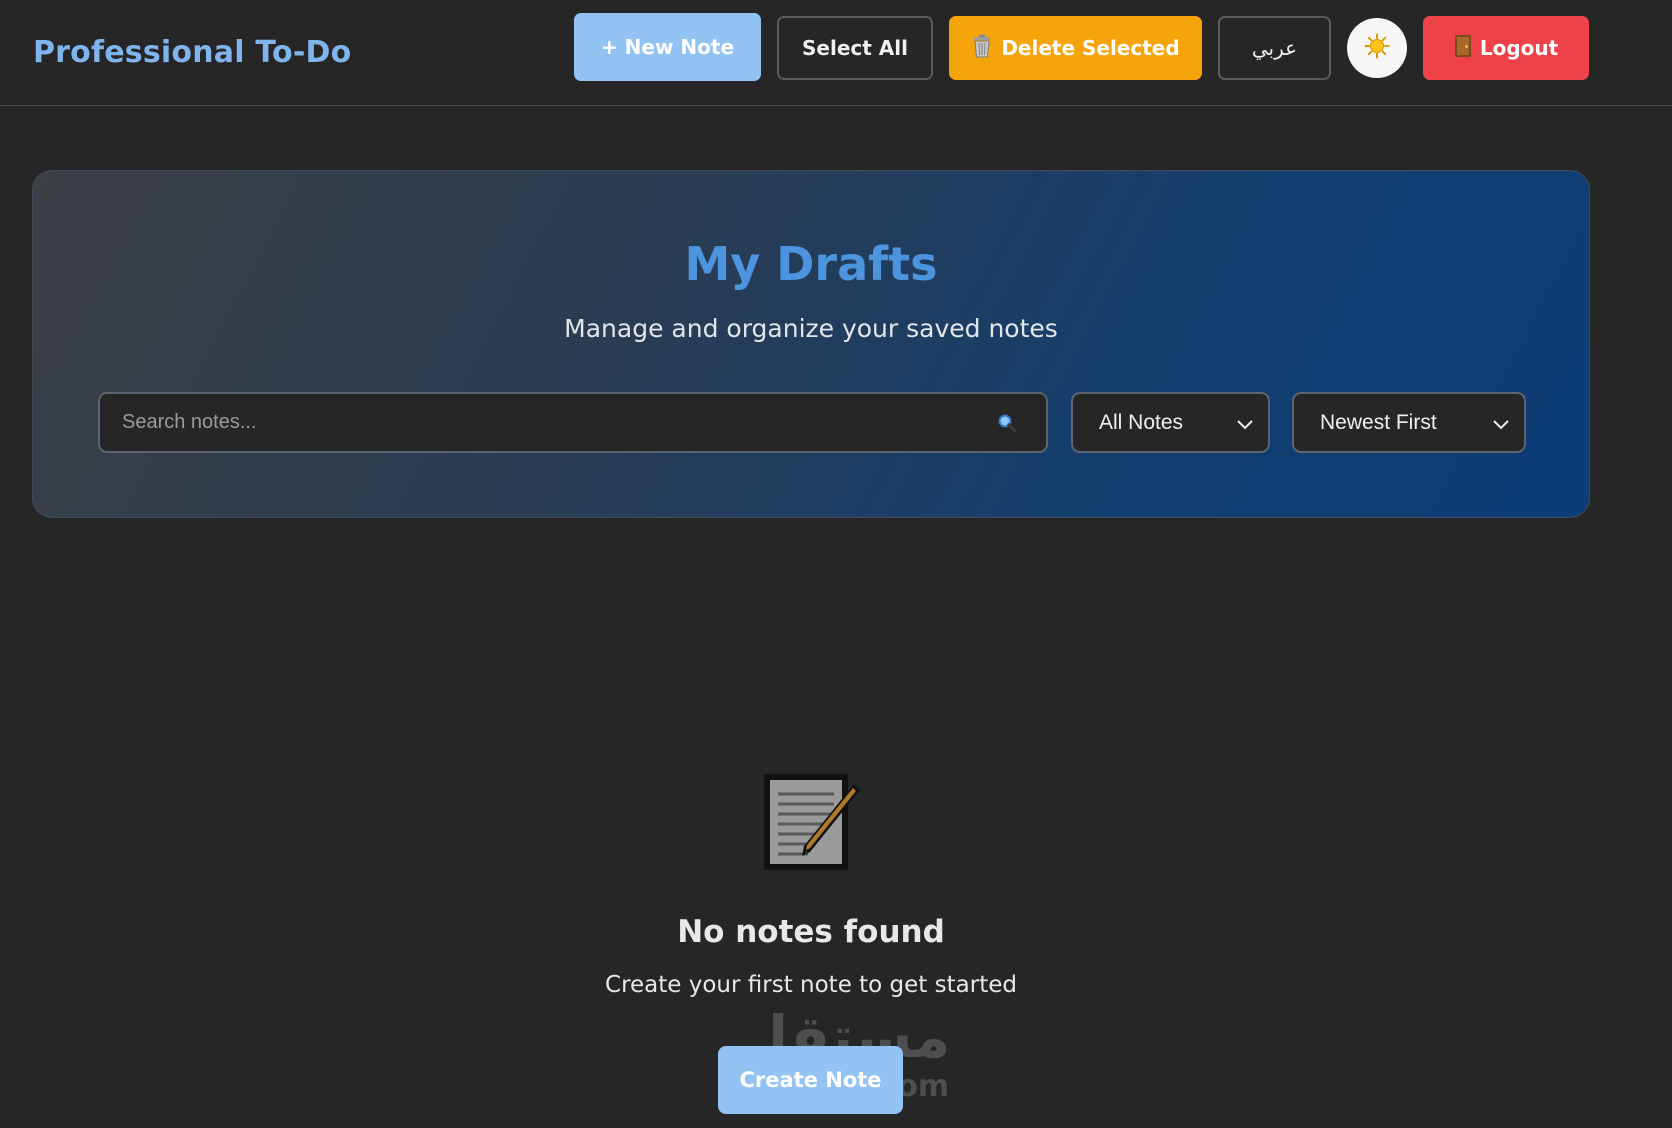 The height and width of the screenshot is (1128, 1672). I want to click on empty-state-text: Create your first note to get started, so click(811, 985).